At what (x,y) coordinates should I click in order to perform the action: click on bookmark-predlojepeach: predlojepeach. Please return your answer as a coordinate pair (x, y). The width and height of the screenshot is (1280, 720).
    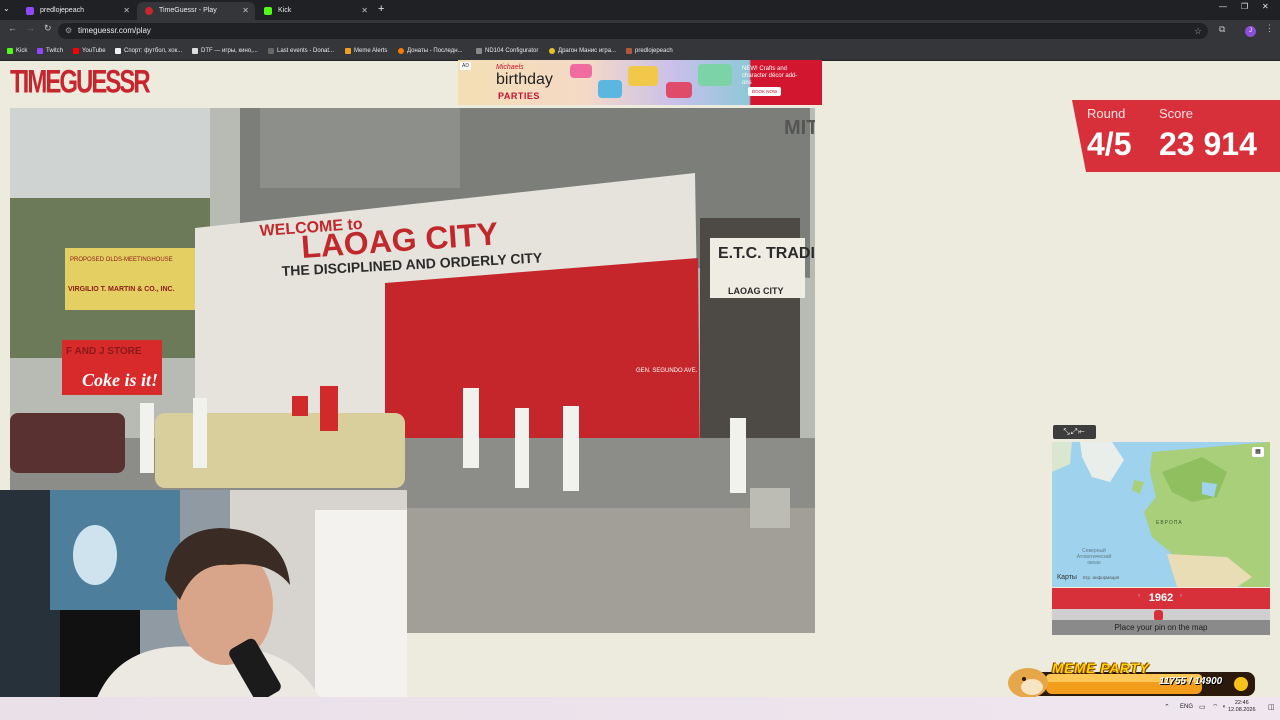
    Looking at the image, I should click on (649, 51).